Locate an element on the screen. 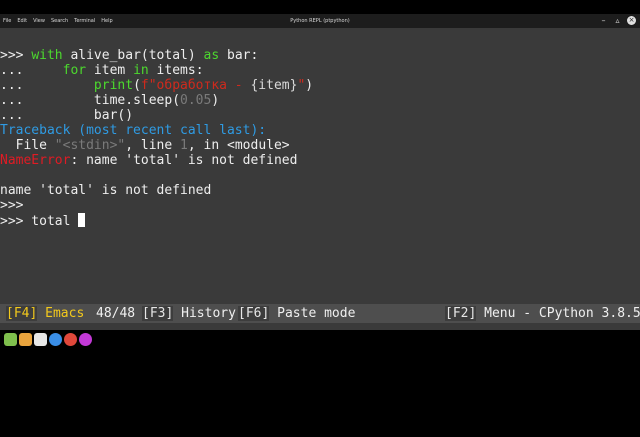 The height and width of the screenshot is (437, 640). terminal-text: : name 'total' is not defined is located at coordinates (184, 160).